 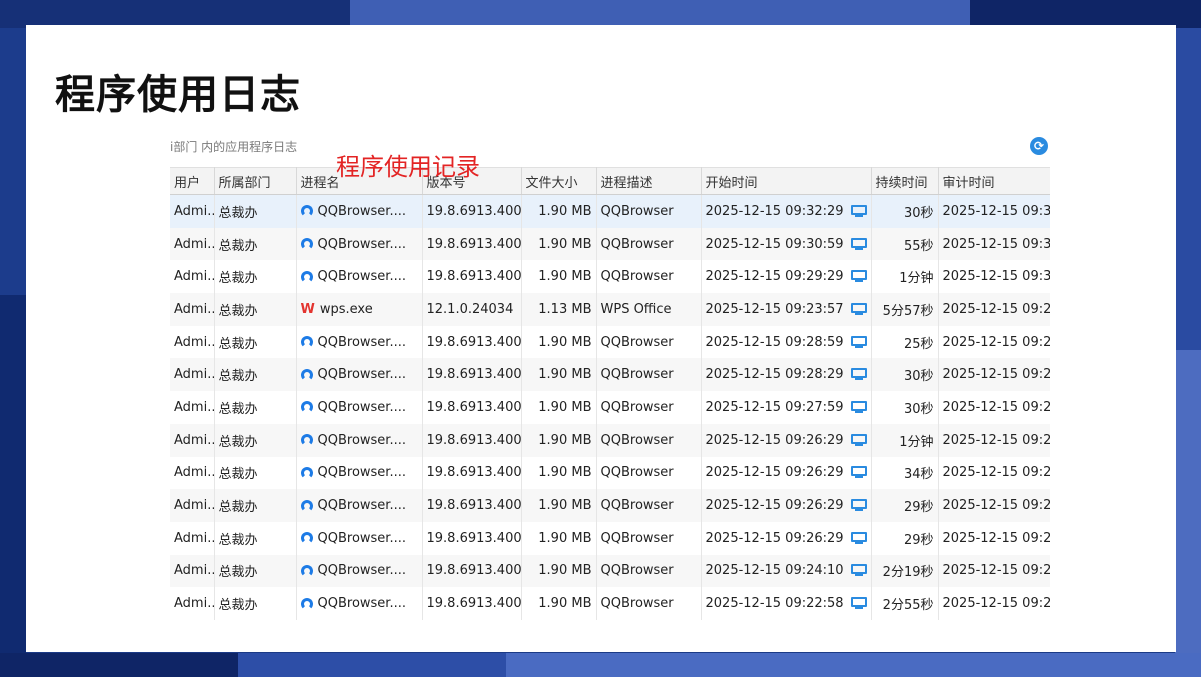 I want to click on start-time-wrap: 2025-12-15 09:28:59, so click(x=786, y=342).